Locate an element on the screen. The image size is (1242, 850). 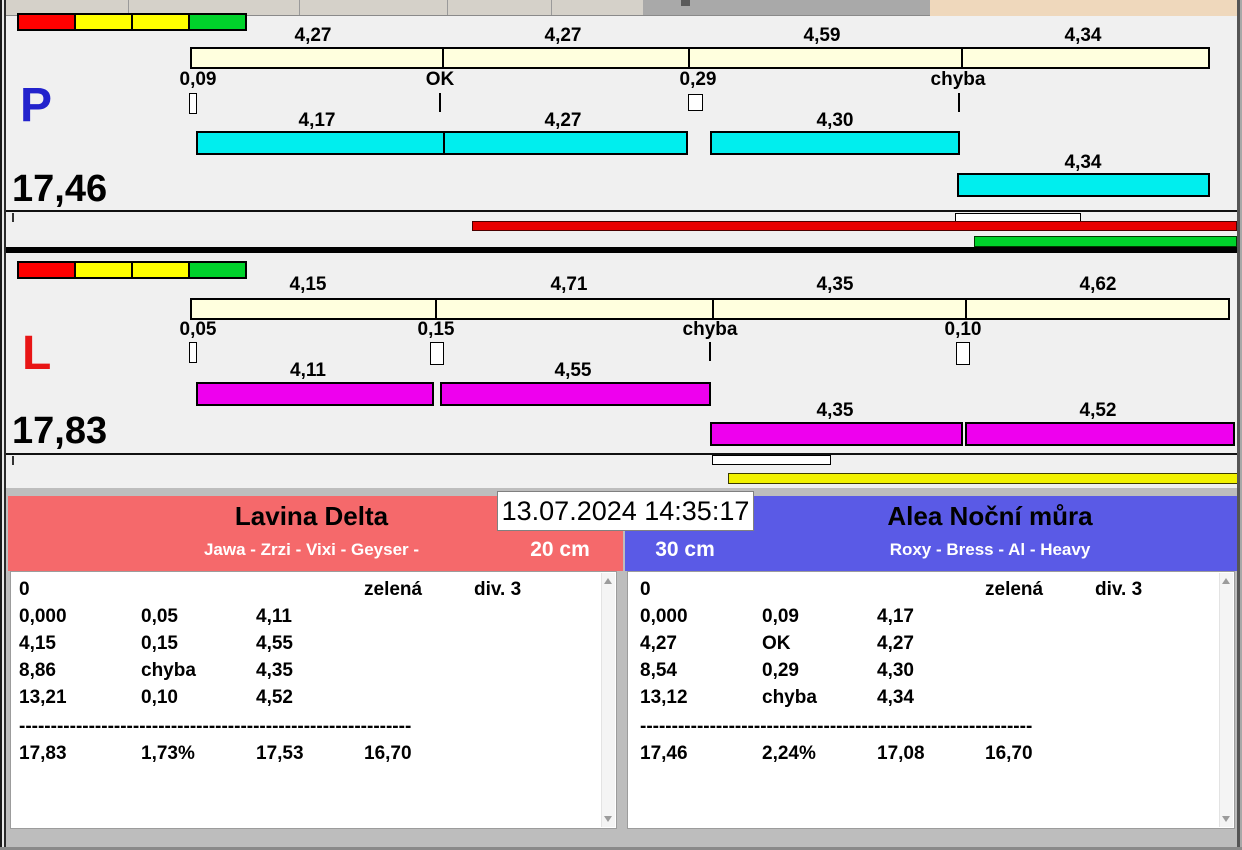
ref-split-label: 4,71 is located at coordinates (569, 284).